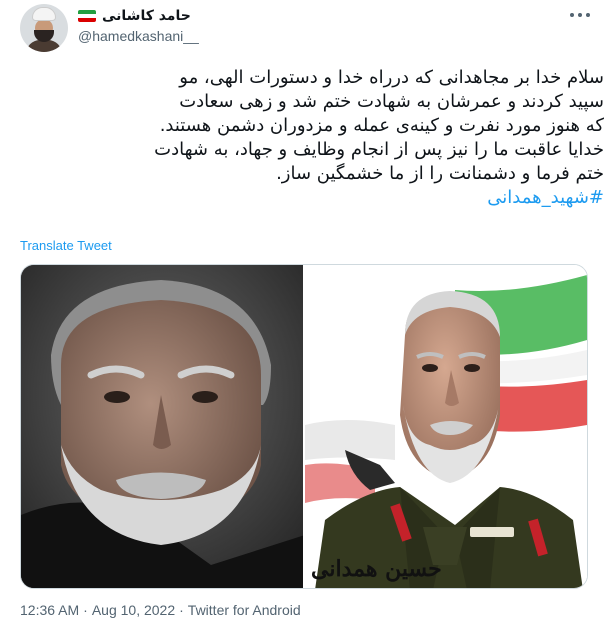 Image resolution: width=612 pixels, height=632 pixels. What do you see at coordinates (133, 610) in the screenshot?
I see `tweet-date: Aug 10, 2022` at bounding box center [133, 610].